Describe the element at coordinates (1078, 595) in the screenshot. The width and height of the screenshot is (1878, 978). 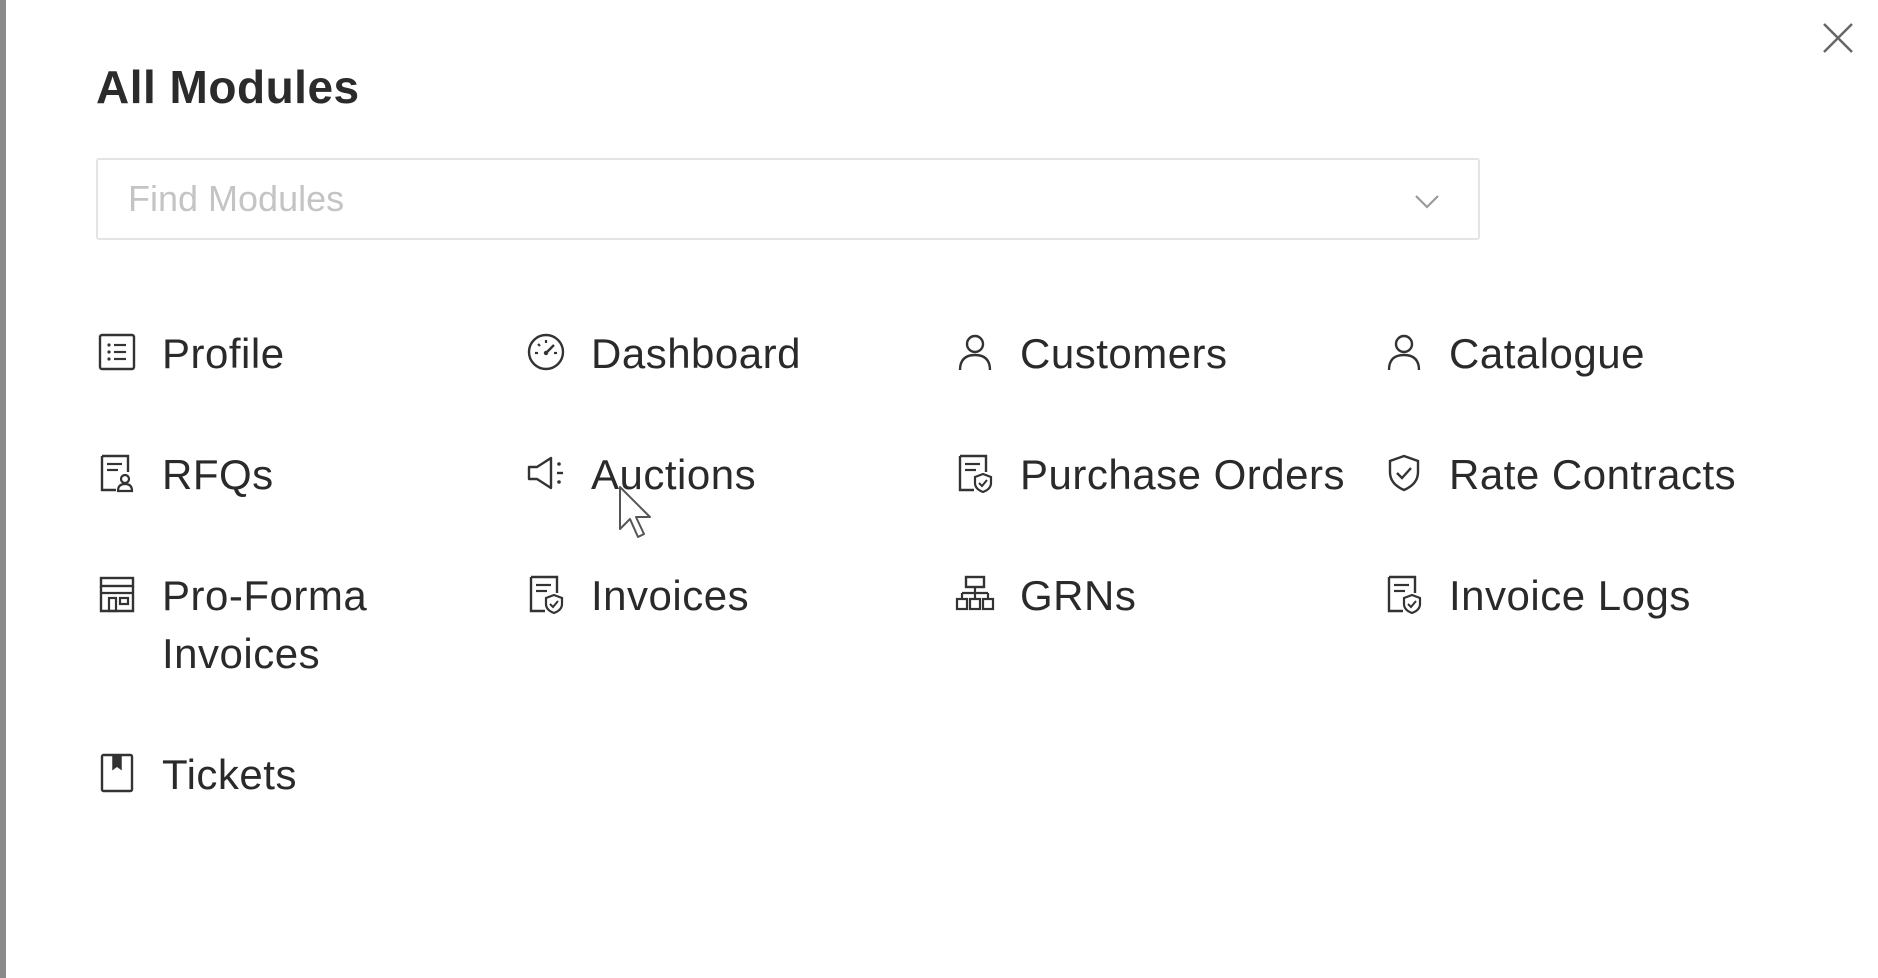
I see `module-label: GRNs` at that location.